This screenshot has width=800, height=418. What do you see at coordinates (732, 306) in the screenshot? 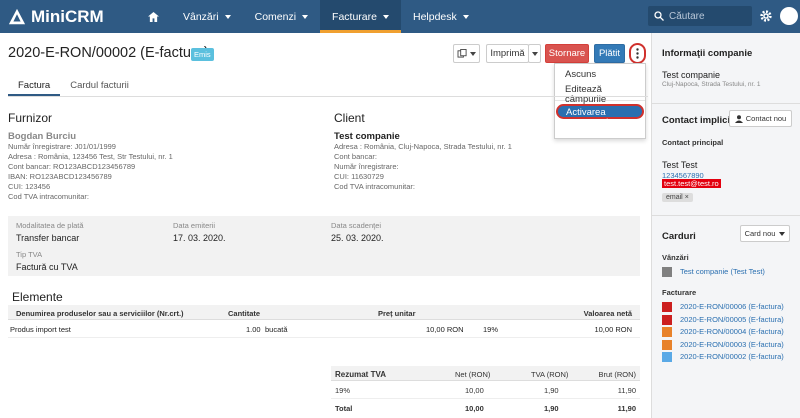
I see `invoice-card-label: 2020-E-RON/00006 (E-factura)` at bounding box center [732, 306].